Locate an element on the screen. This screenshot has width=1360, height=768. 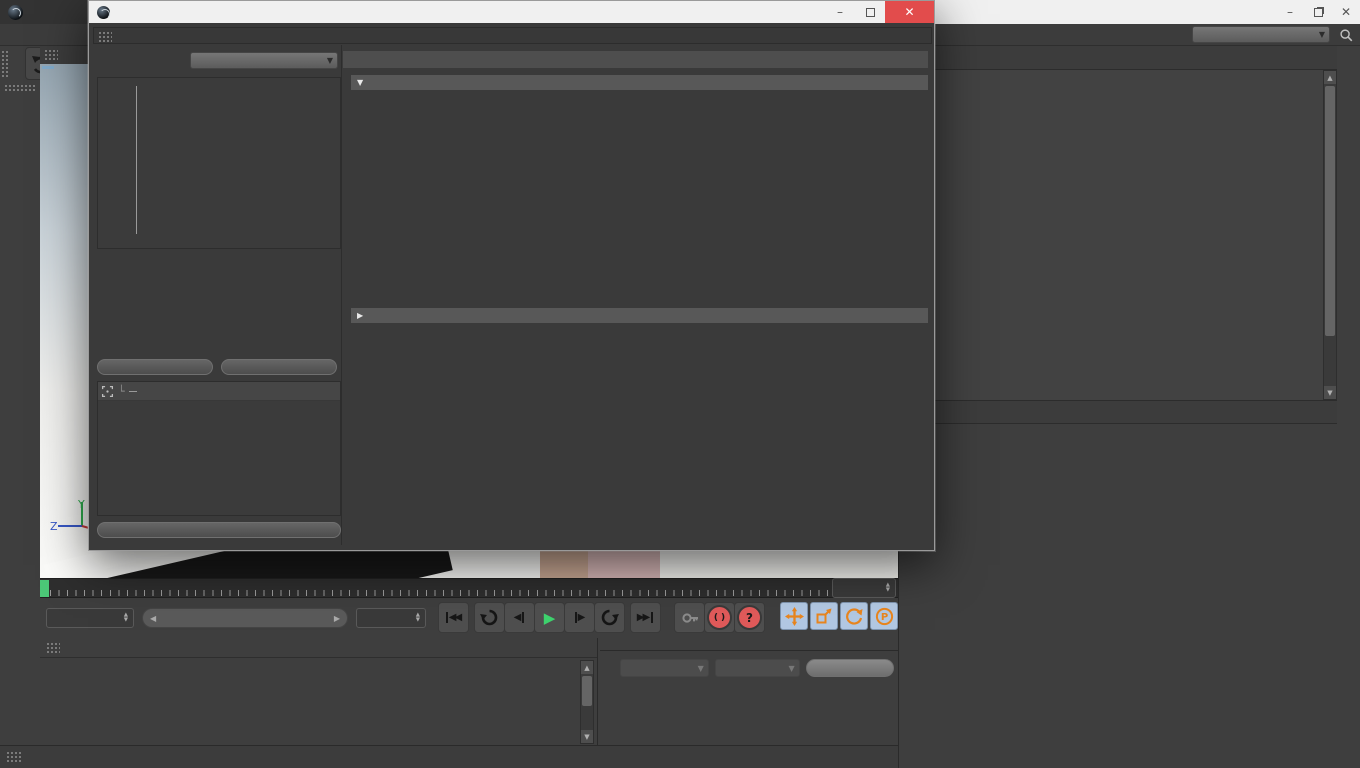
key-parameter-toggle: P is located at coordinates (884, 616).